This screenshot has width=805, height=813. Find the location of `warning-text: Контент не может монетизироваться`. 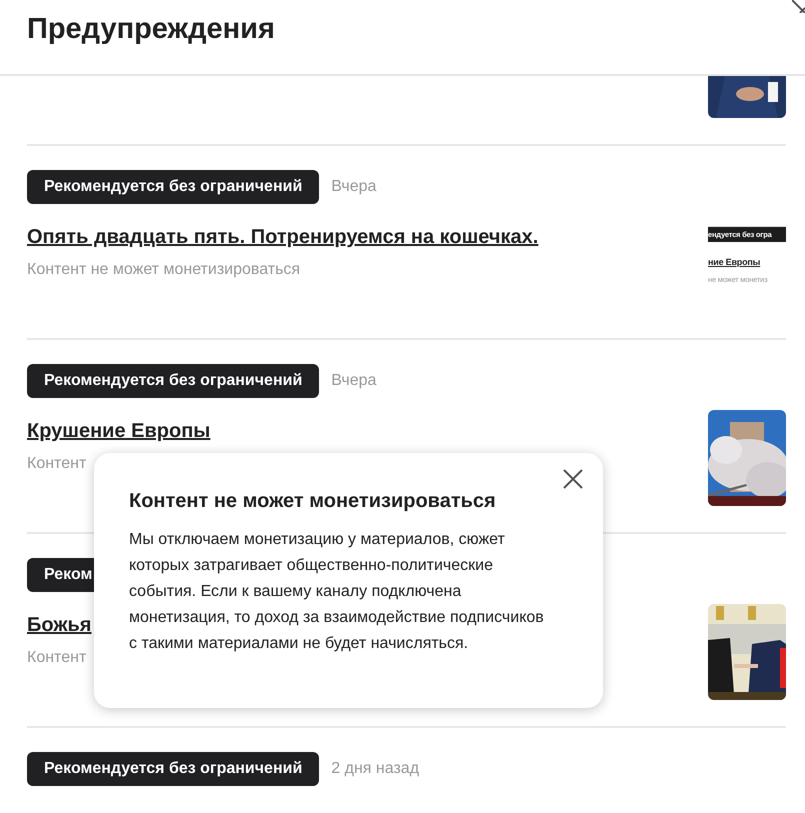

warning-text: Контент не может монетизироваться is located at coordinates (163, 270).